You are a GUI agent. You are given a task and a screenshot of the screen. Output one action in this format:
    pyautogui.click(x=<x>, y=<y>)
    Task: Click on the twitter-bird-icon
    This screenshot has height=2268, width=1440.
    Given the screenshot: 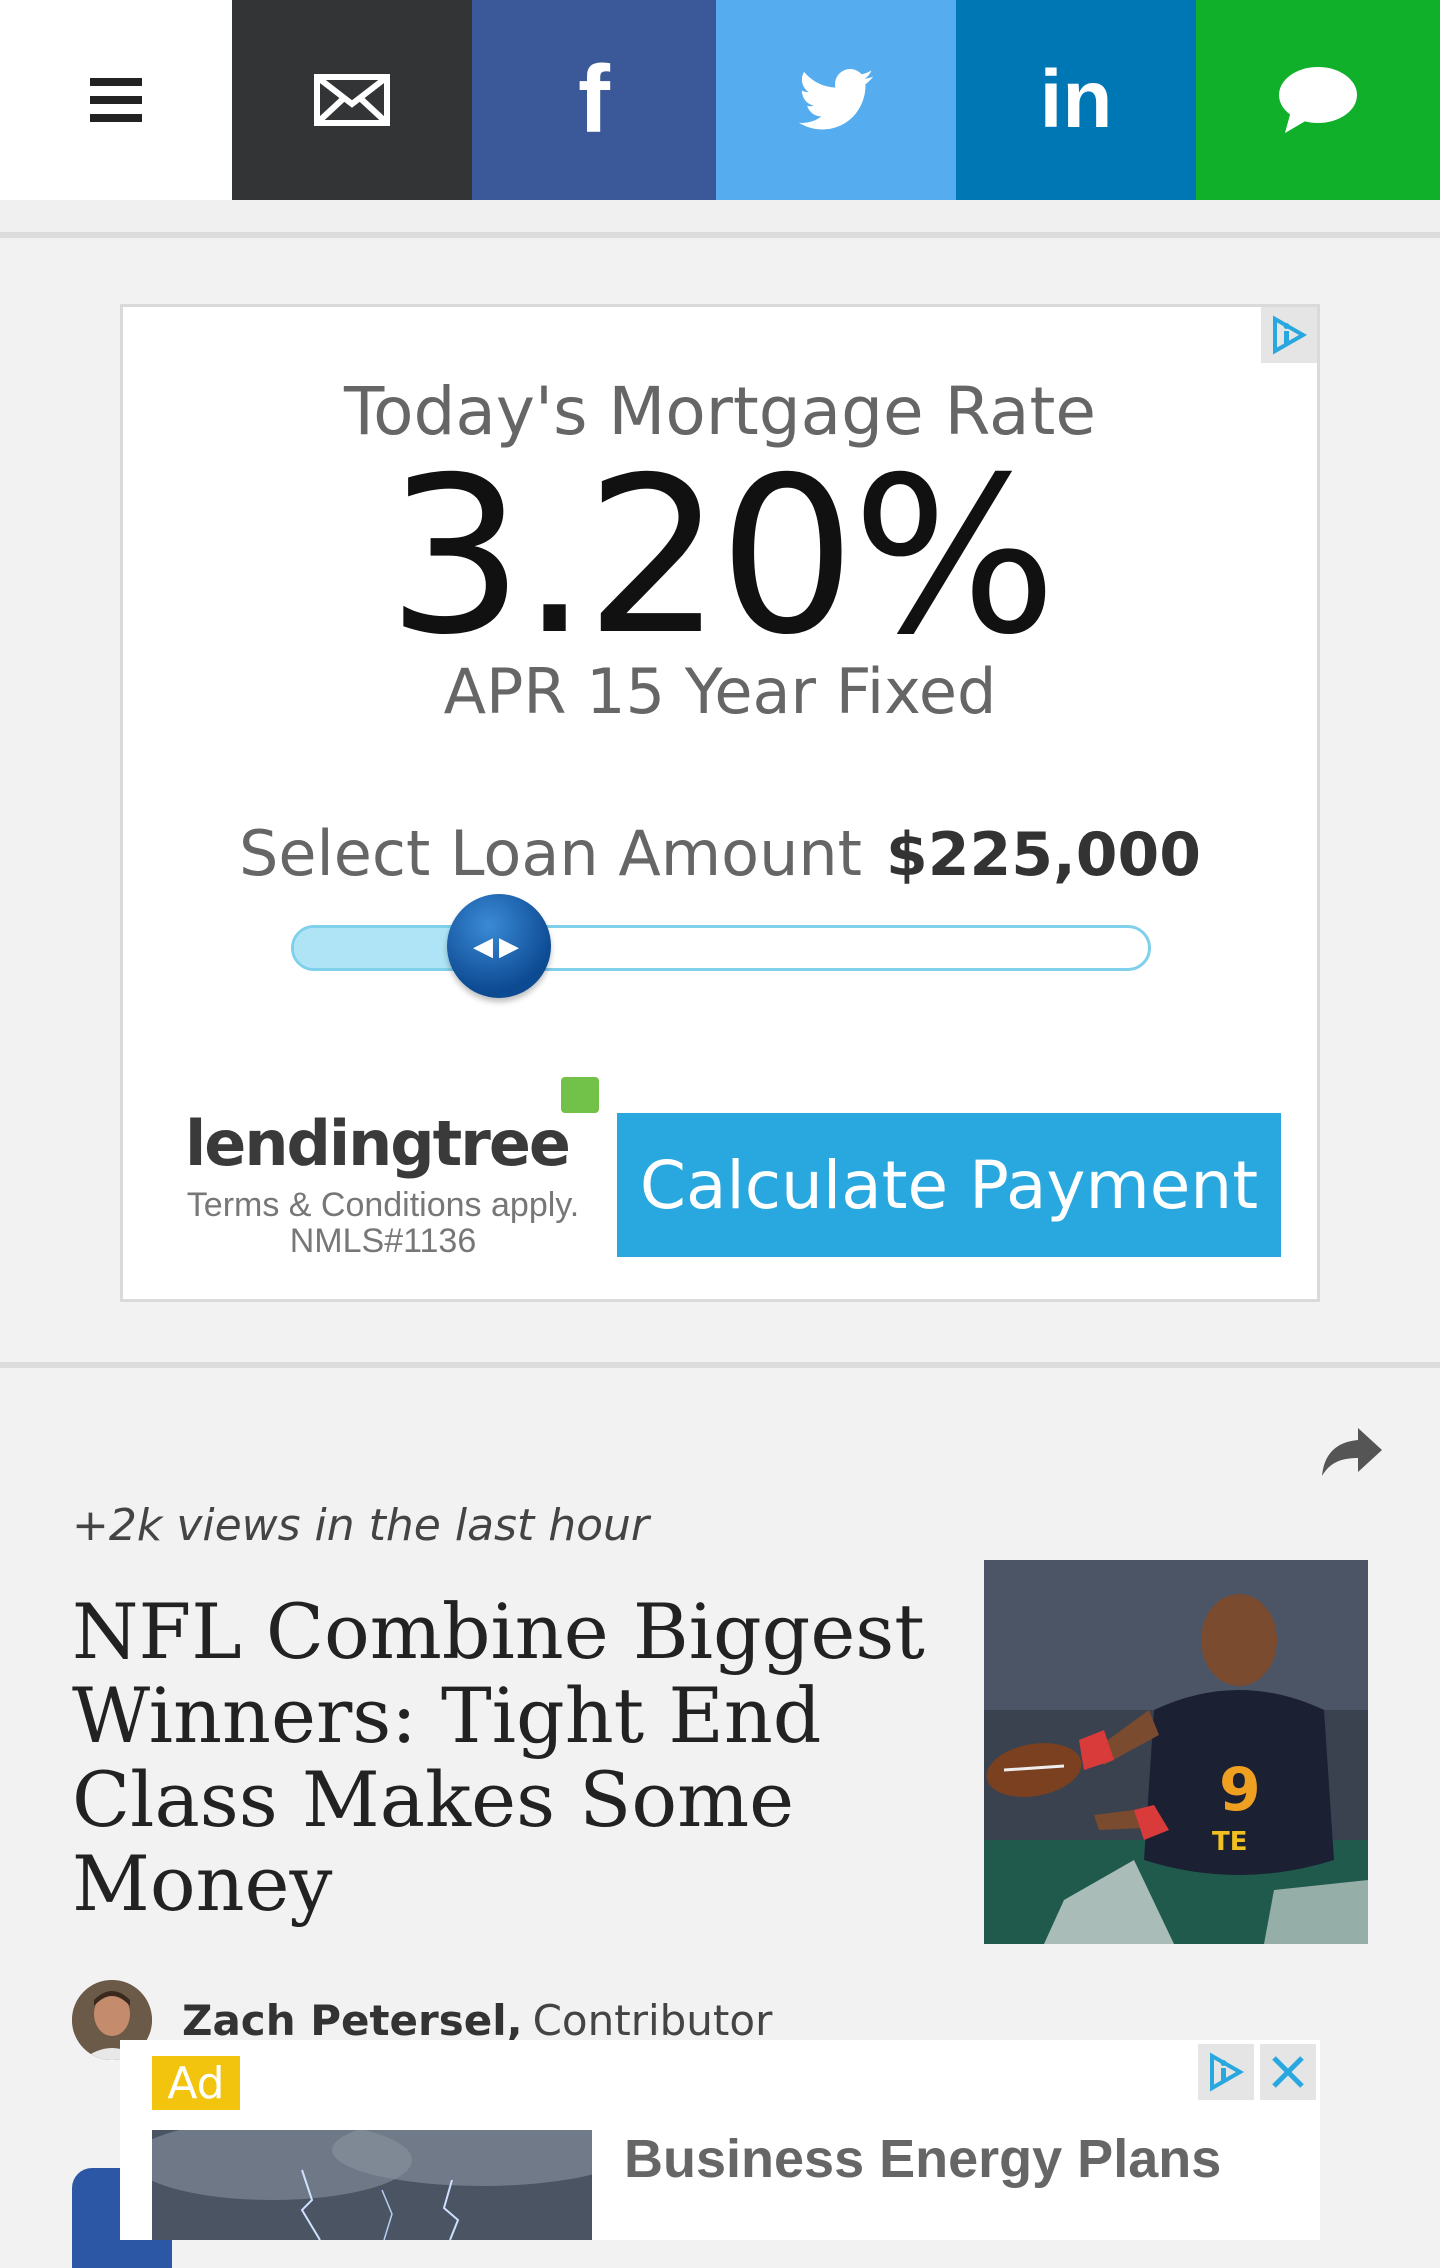 What is the action you would take?
    pyautogui.click(x=836, y=99)
    